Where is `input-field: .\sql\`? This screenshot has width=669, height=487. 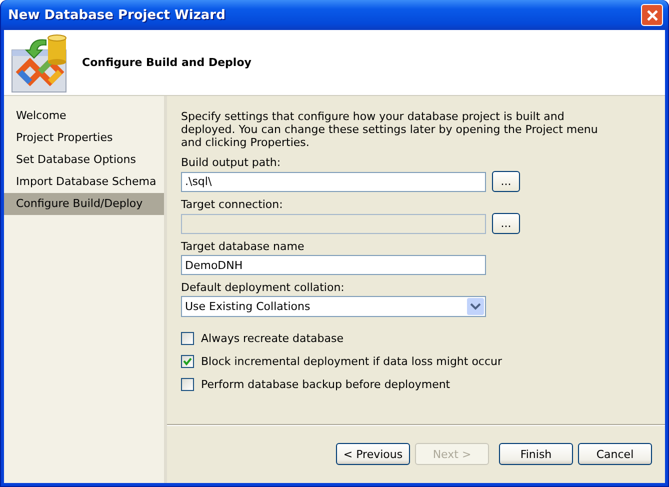
input-field: .\sql\ is located at coordinates (333, 182).